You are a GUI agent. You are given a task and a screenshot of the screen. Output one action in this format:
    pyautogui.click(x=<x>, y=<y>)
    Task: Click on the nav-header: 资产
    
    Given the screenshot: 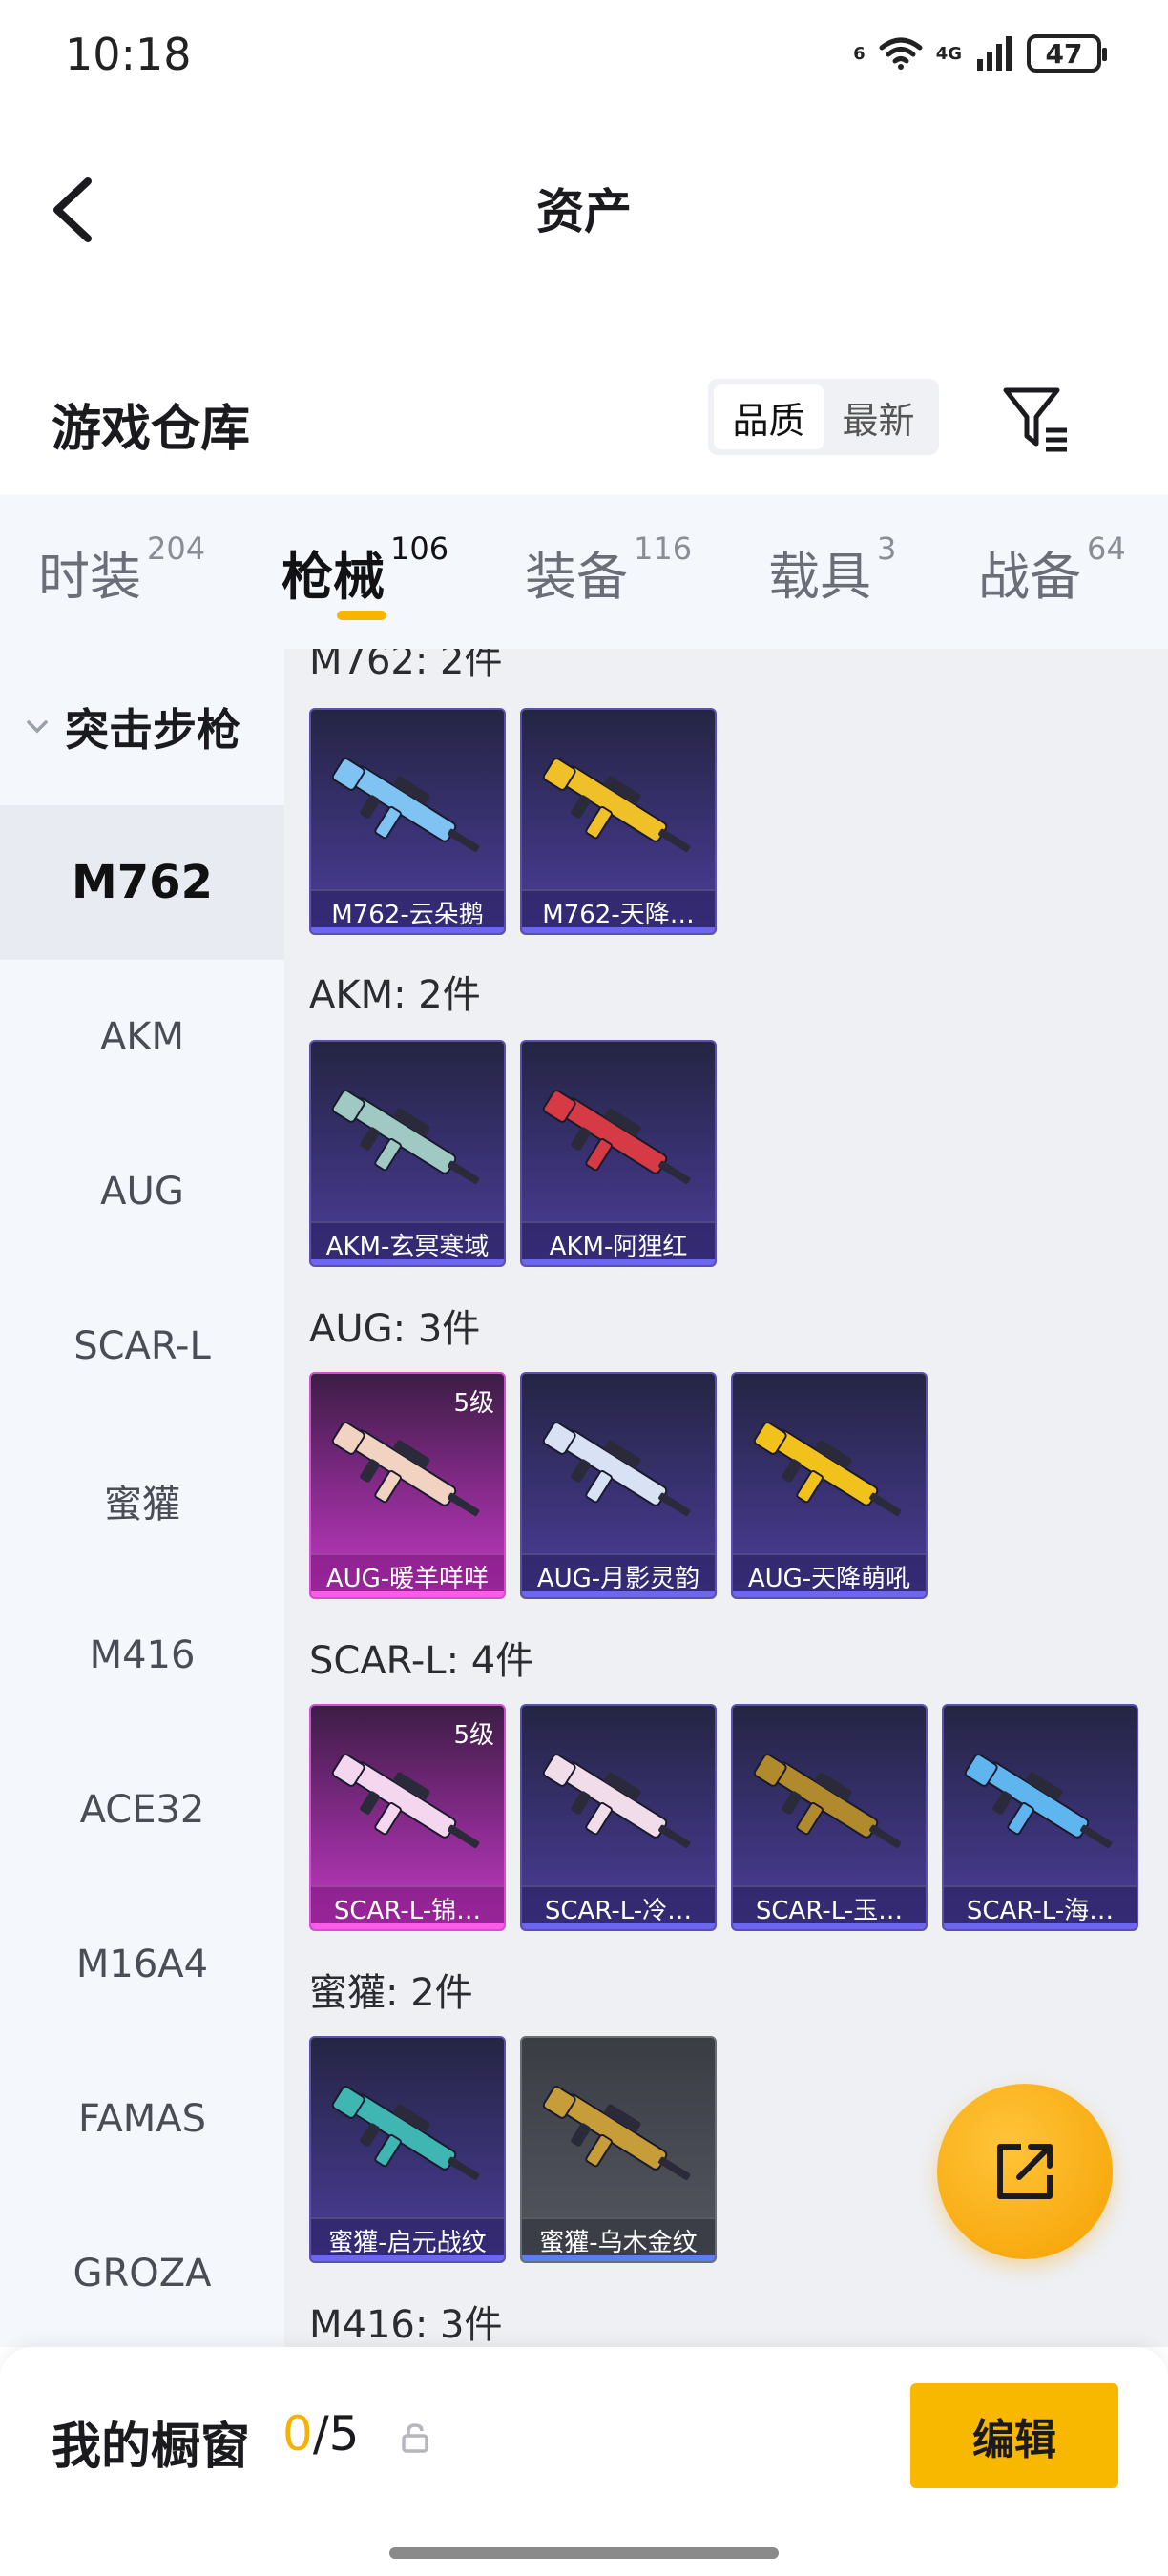 What is the action you would take?
    pyautogui.click(x=584, y=205)
    